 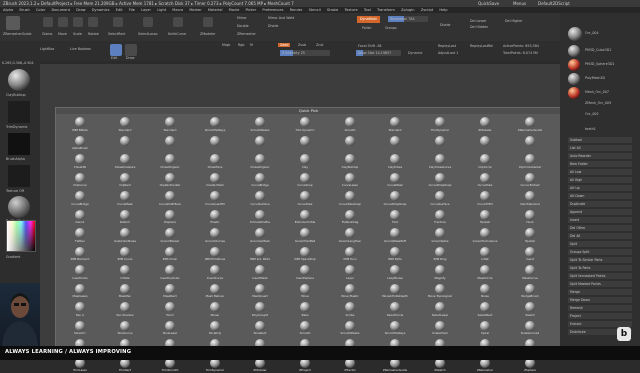 I want to click on brush-item: ClipRectCenter, so click(x=170, y=180).